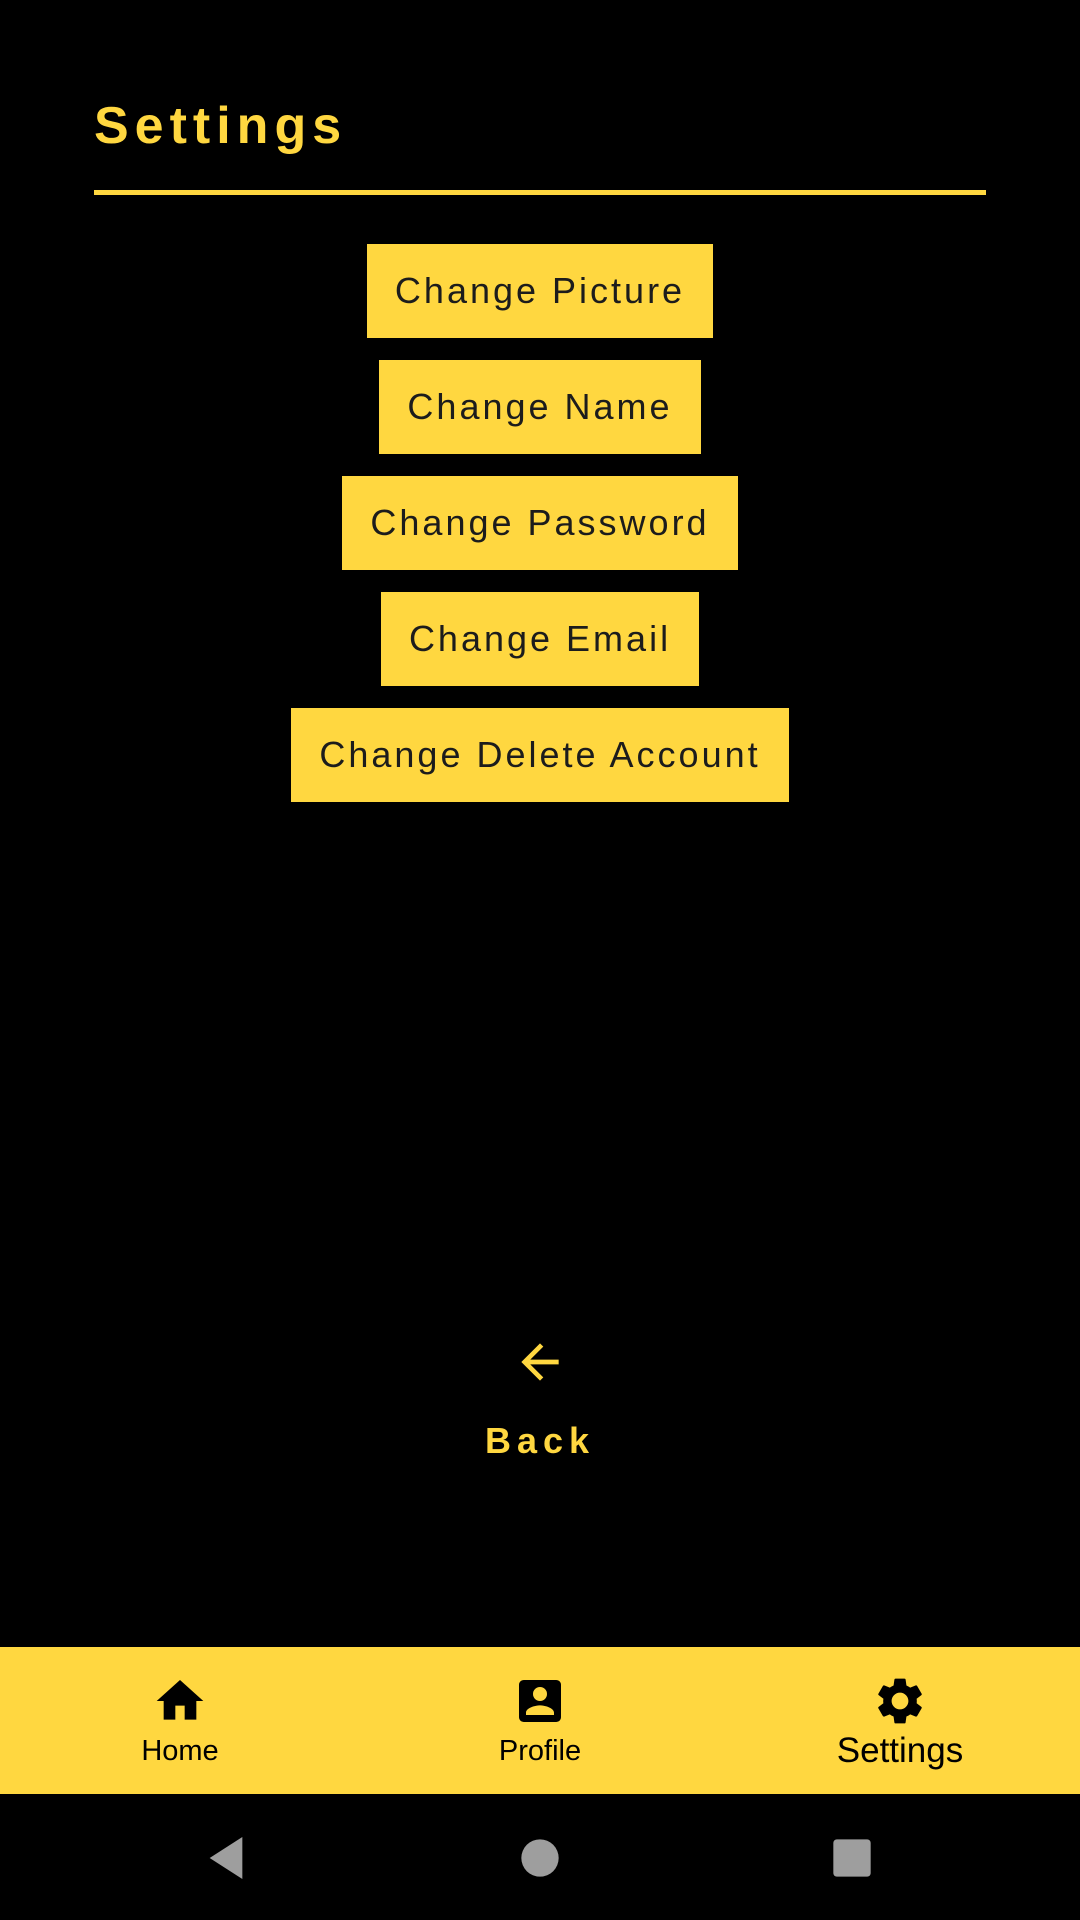 The width and height of the screenshot is (1080, 1920). What do you see at coordinates (900, 1701) in the screenshot?
I see `gear-icon` at bounding box center [900, 1701].